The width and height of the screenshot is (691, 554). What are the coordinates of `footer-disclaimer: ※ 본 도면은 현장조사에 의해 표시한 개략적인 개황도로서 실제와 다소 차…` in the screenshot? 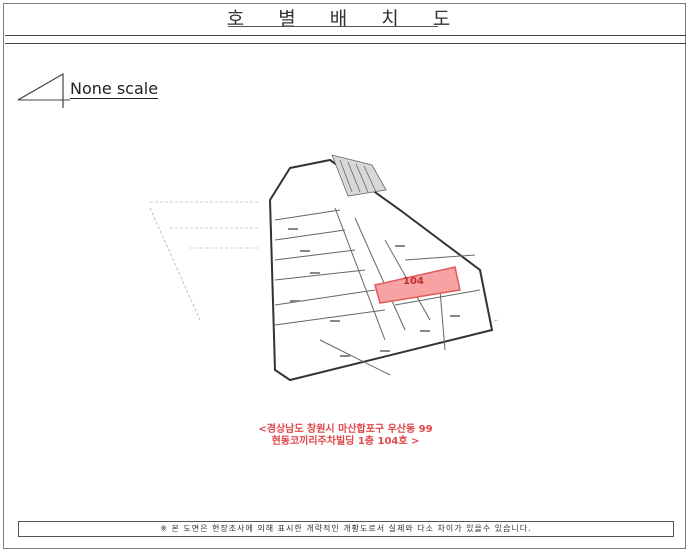 It's located at (346, 529).